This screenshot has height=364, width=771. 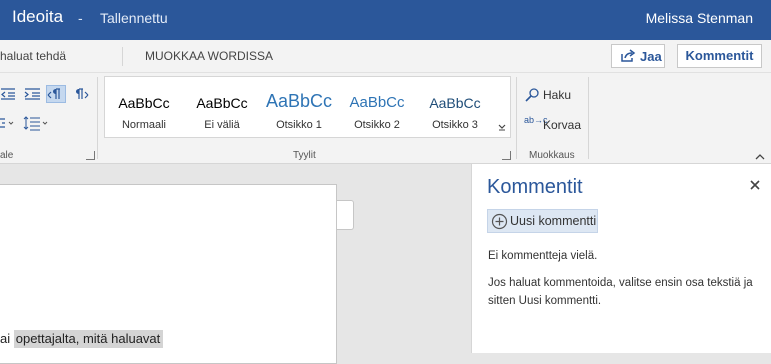 What do you see at coordinates (543, 256) in the screenshot?
I see `no-comments-text: Ei kommentteja vielä.` at bounding box center [543, 256].